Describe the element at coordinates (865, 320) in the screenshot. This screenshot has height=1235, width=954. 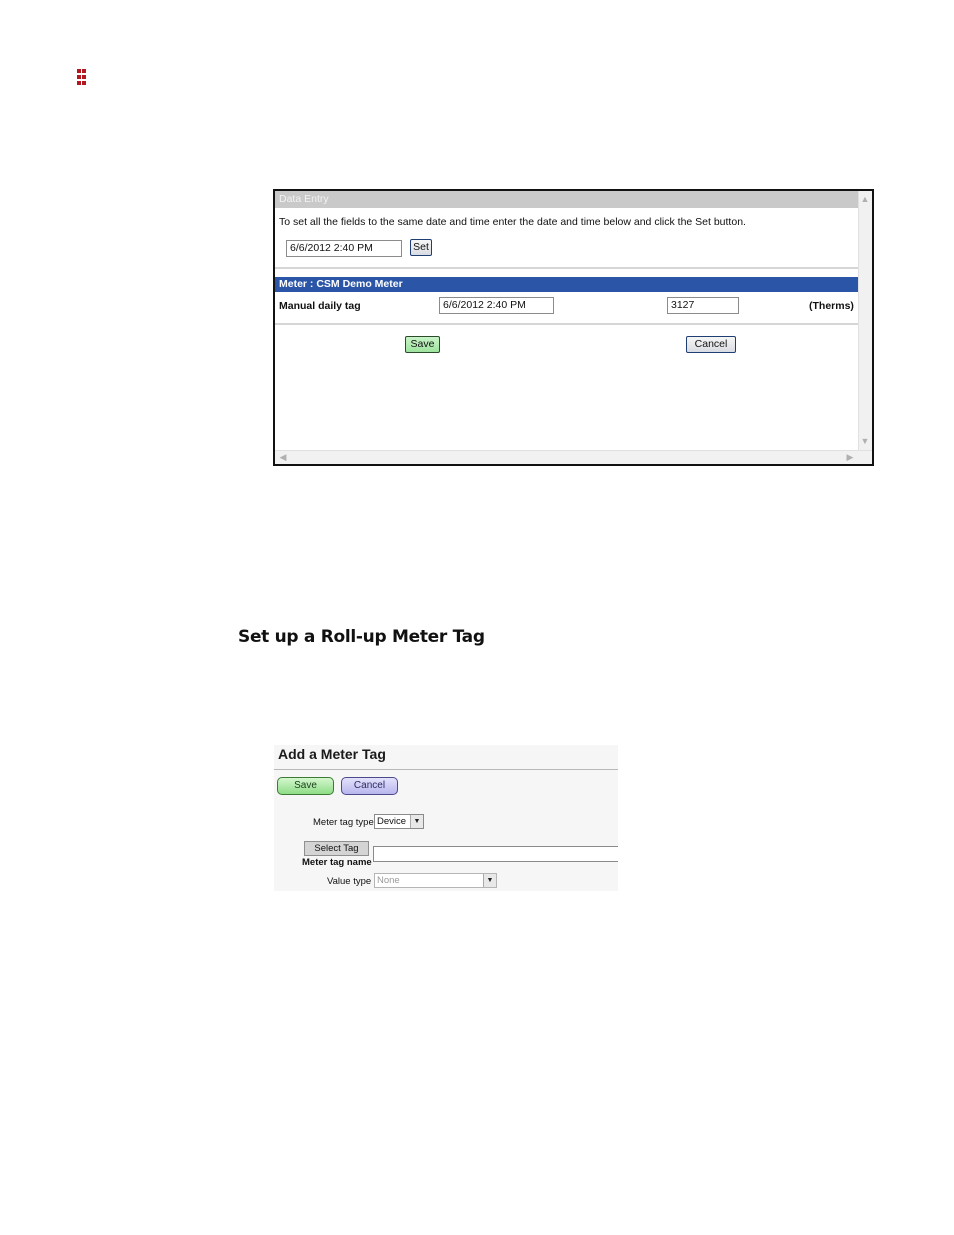
I see `vertical-scrollbar: ▲ ▼` at that location.